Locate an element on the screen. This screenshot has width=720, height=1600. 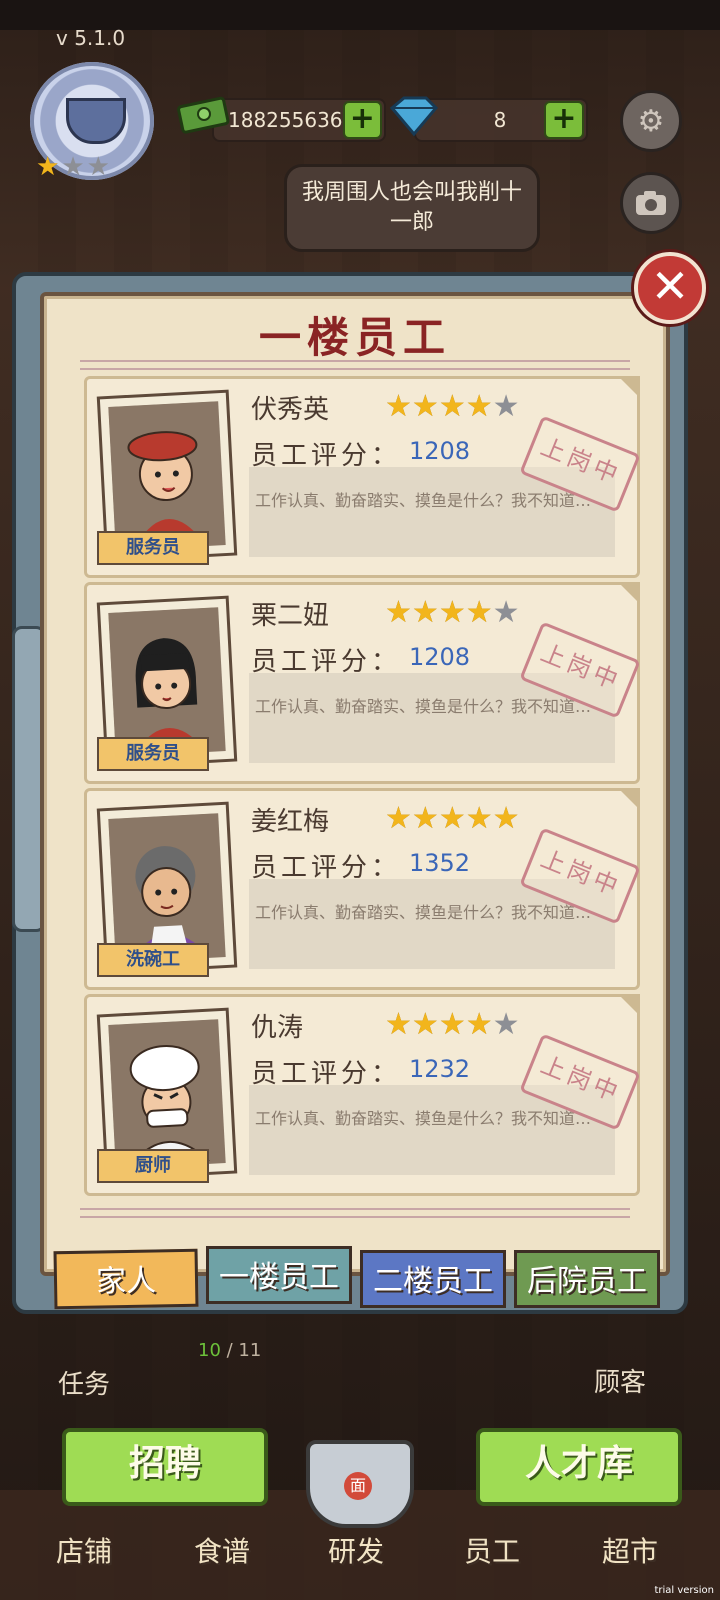
dishwasher-avatar is located at coordinates (166, 887).